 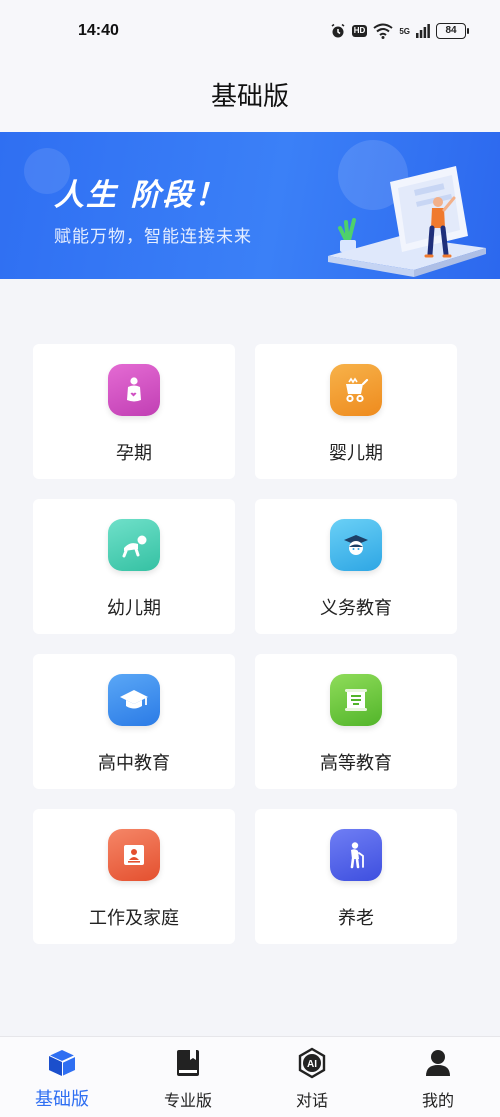 I want to click on nav-tab-basic: 基础版, so click(x=62, y=1077).